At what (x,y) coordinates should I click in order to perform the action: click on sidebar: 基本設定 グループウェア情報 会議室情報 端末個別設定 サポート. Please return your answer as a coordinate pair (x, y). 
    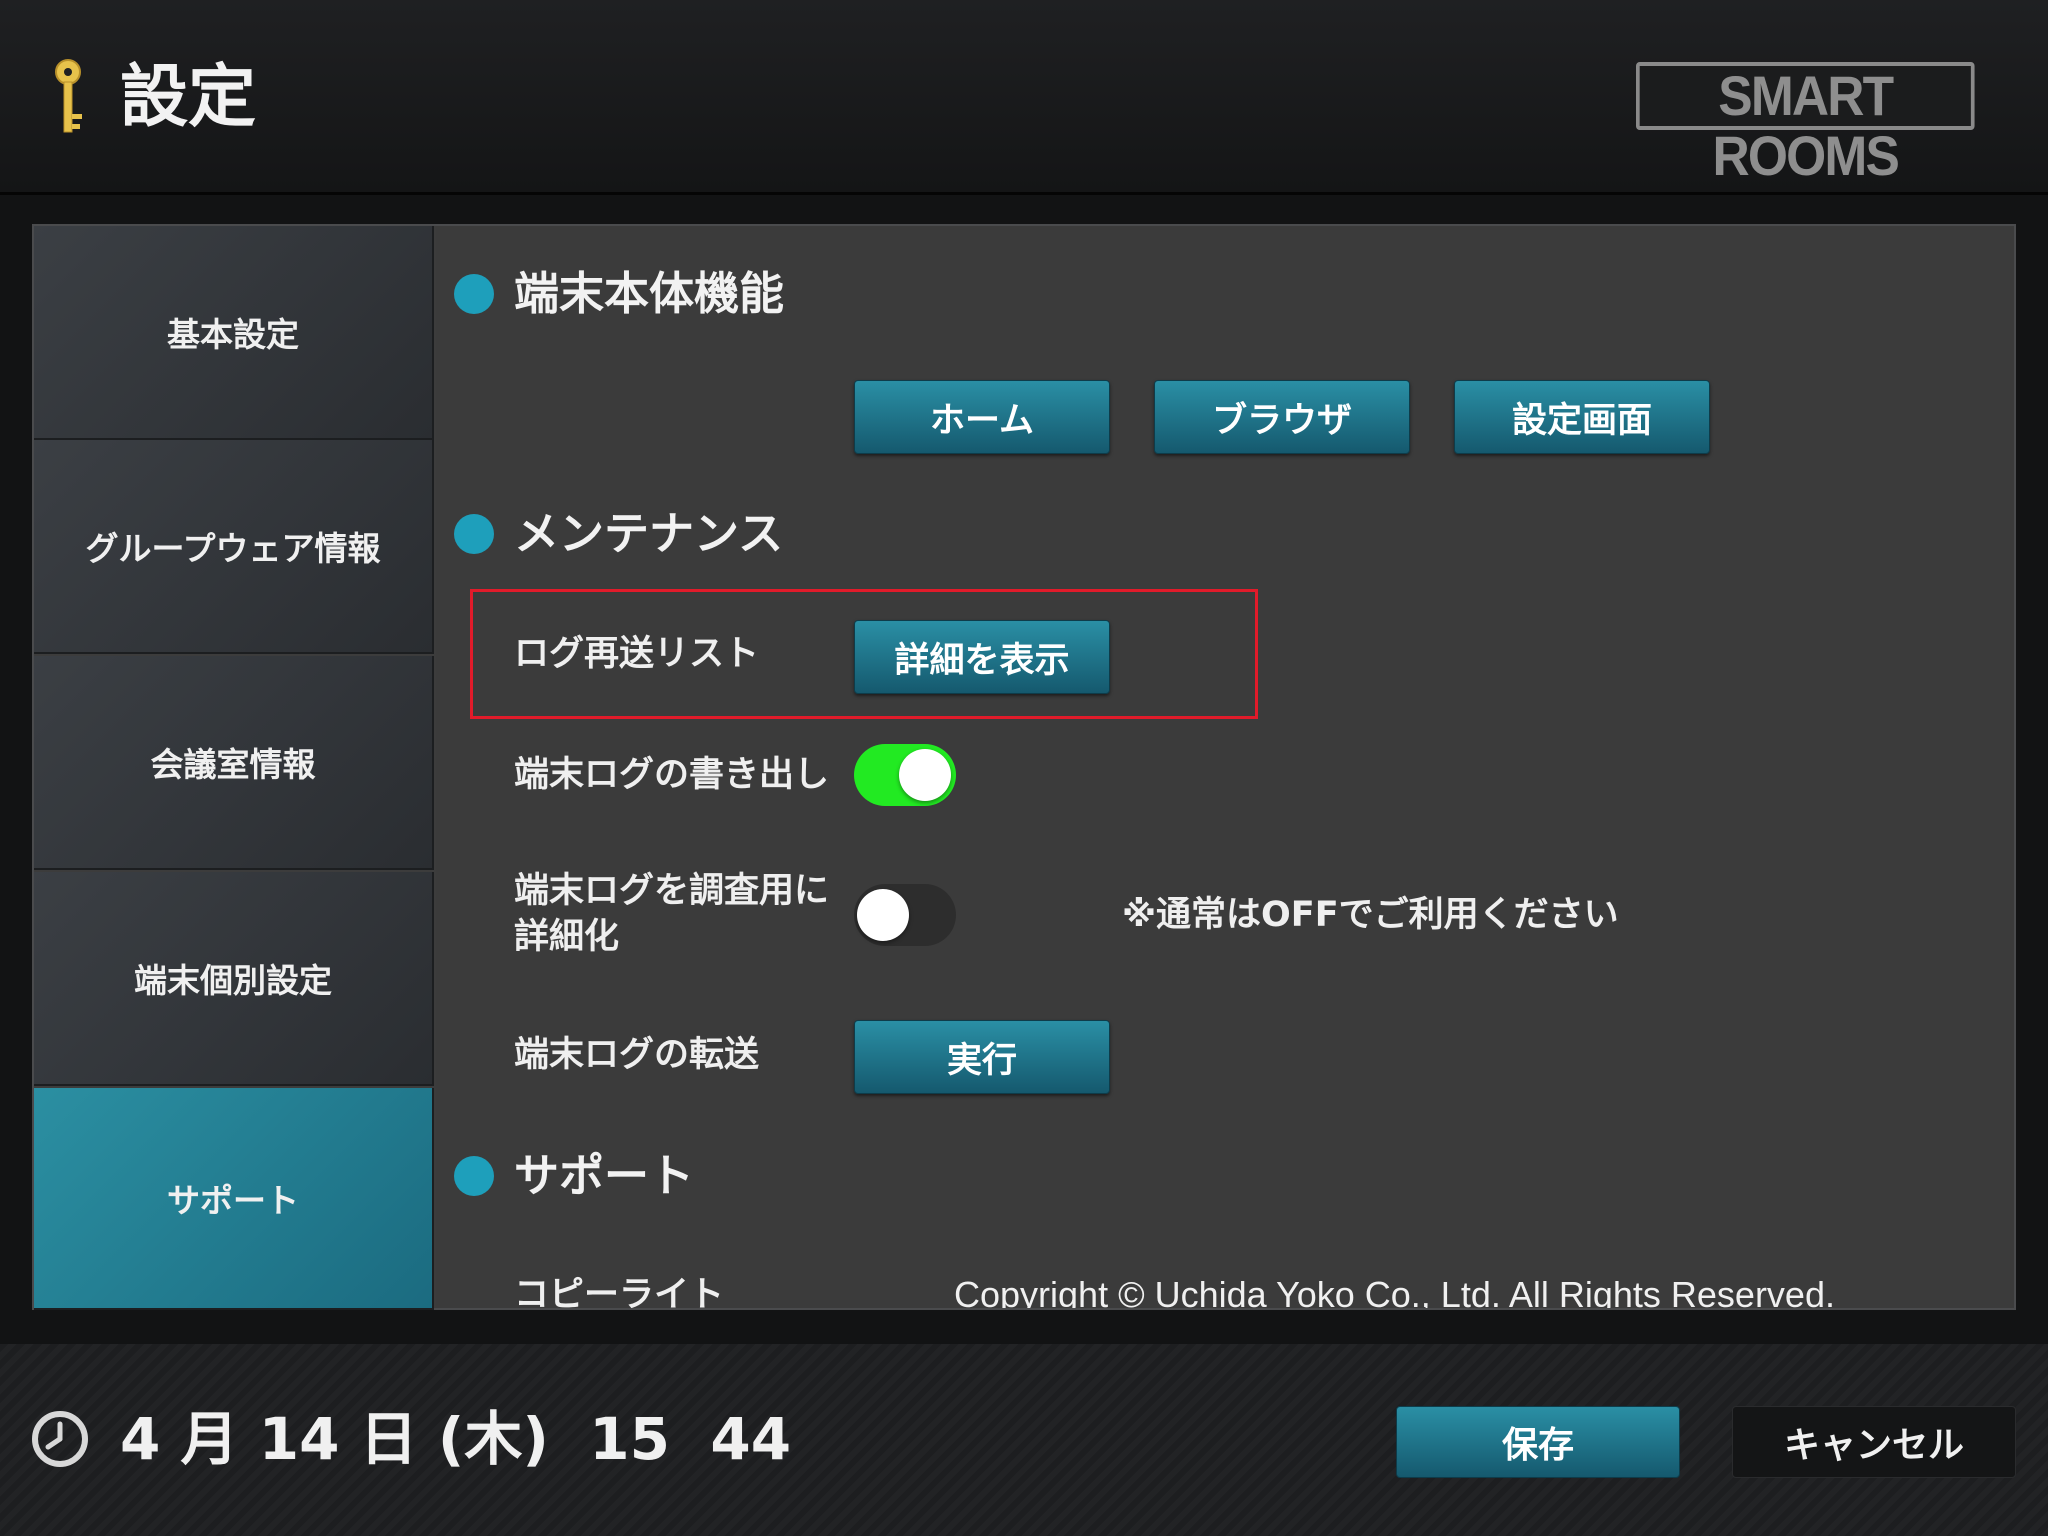
    Looking at the image, I should click on (234, 768).